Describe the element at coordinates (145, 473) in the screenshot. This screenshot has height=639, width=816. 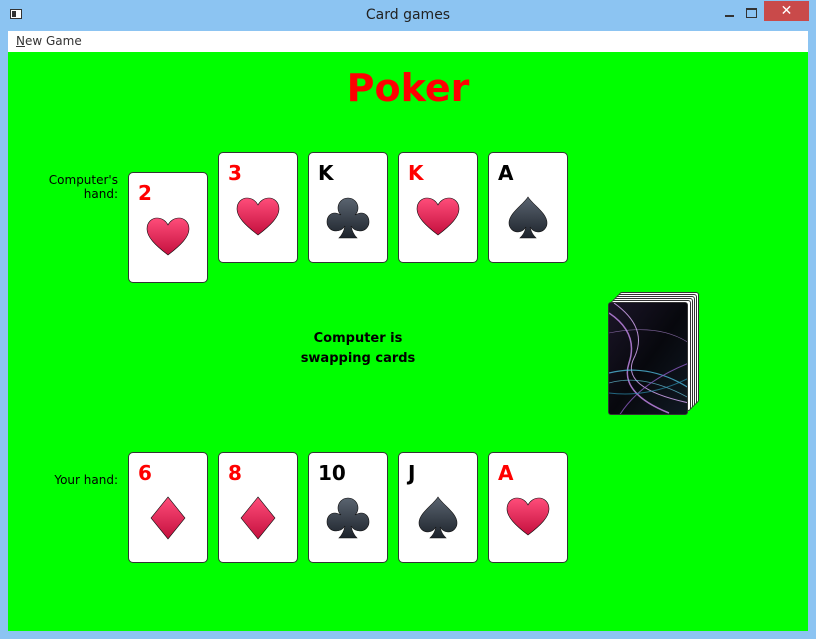
I see `card-rank: 6` at that location.